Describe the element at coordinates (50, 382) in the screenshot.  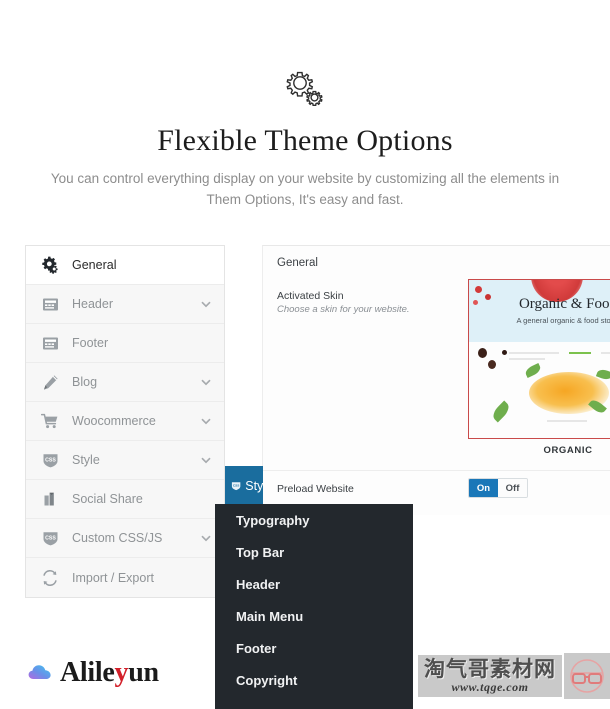
I see `pencil-icon` at that location.